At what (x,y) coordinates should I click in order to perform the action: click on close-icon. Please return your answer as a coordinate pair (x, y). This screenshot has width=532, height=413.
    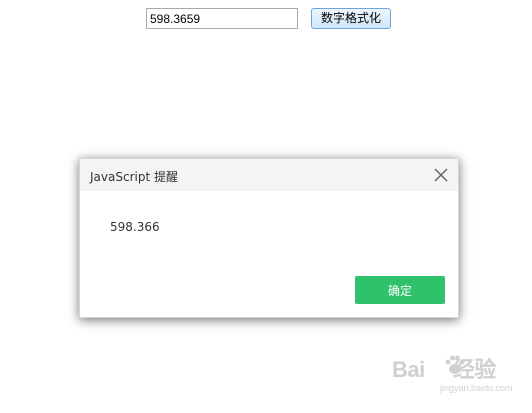
    Looking at the image, I should click on (441, 175).